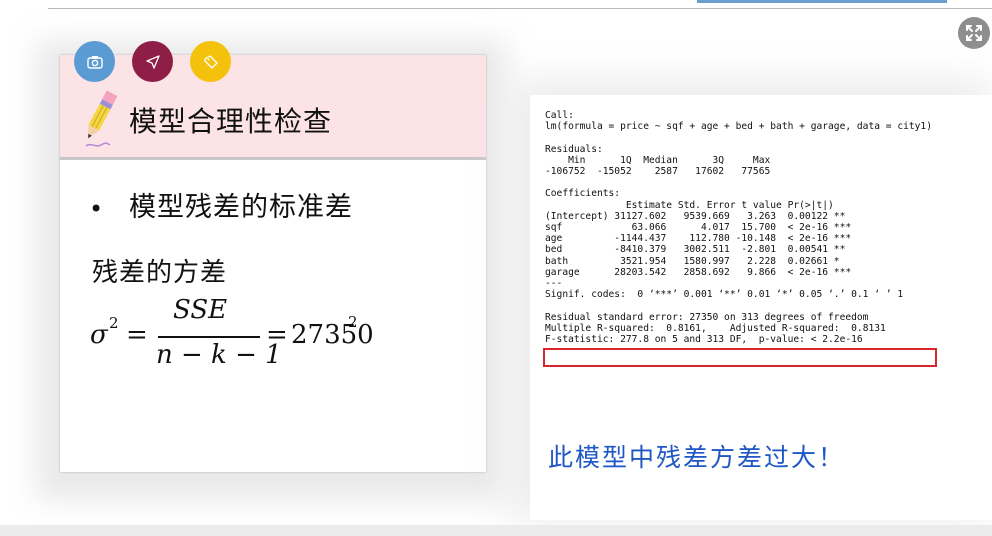 This screenshot has width=992, height=536. Describe the element at coordinates (137, 335) in the screenshot. I see `formula-equals: =` at that location.